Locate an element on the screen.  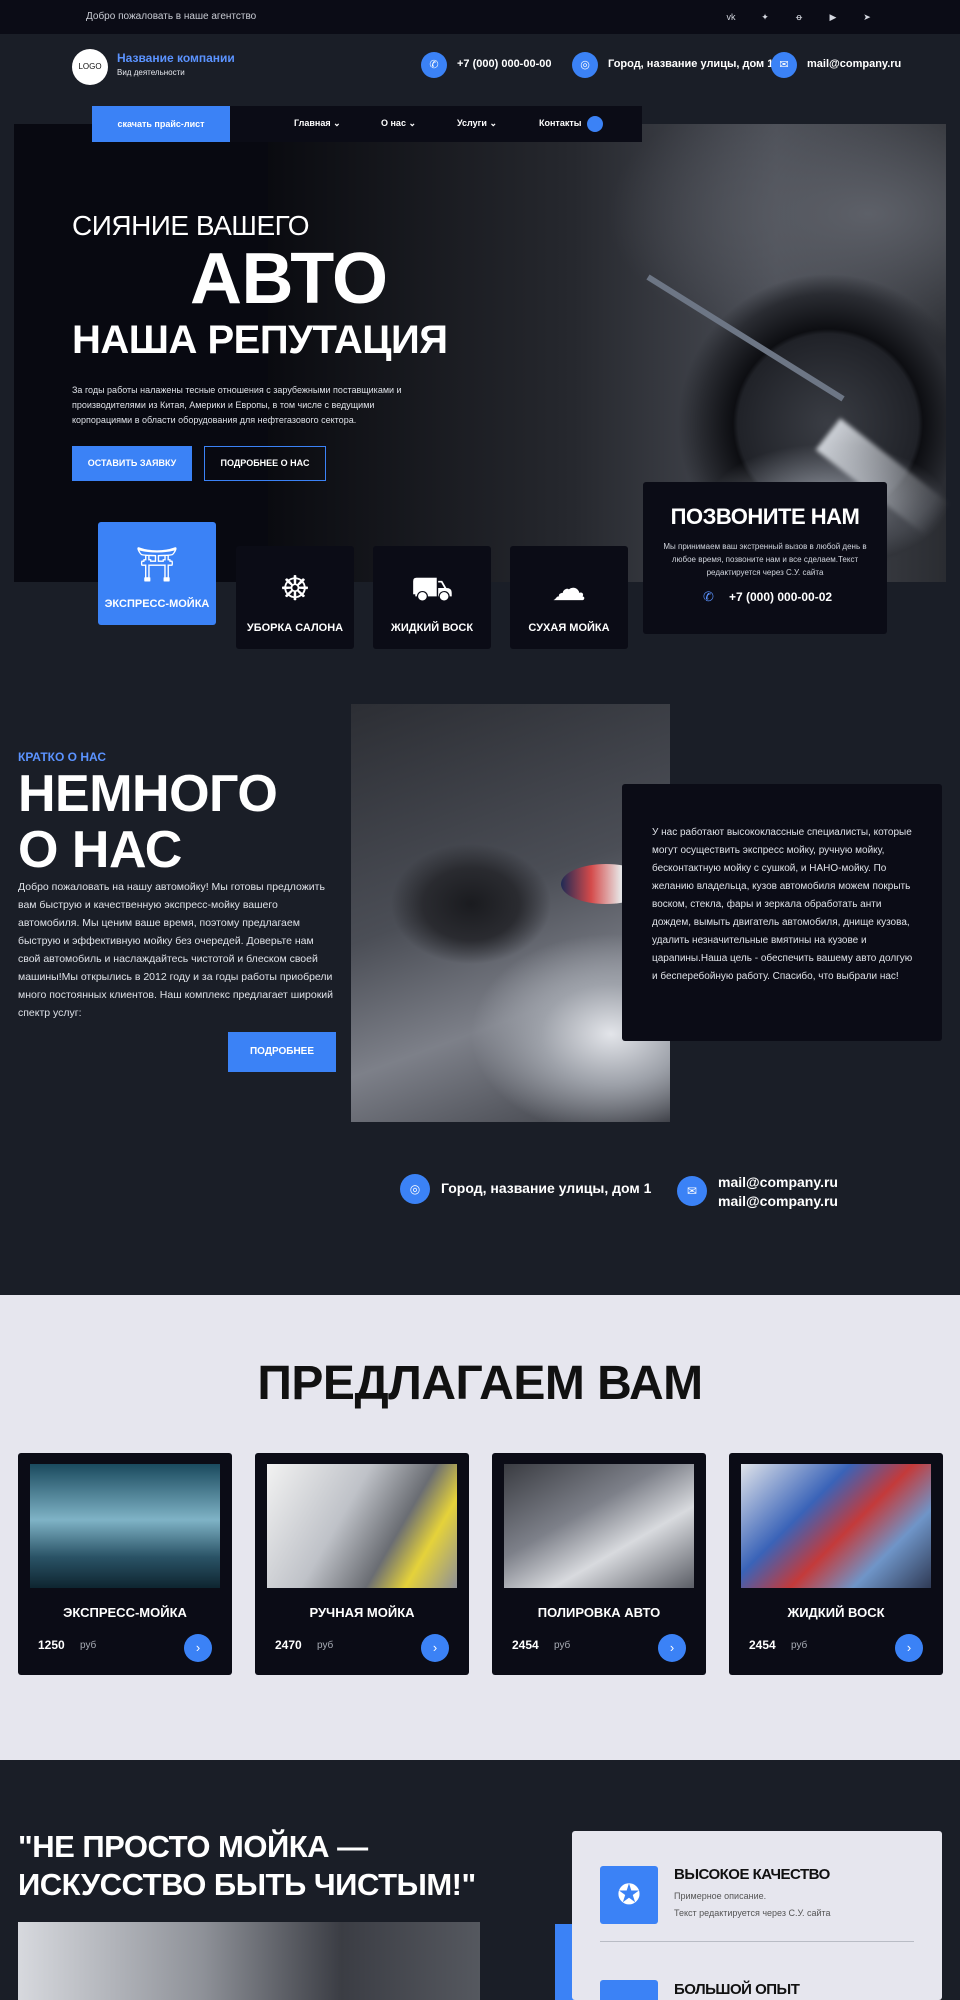
vk-icon: vk is located at coordinates (731, 17).